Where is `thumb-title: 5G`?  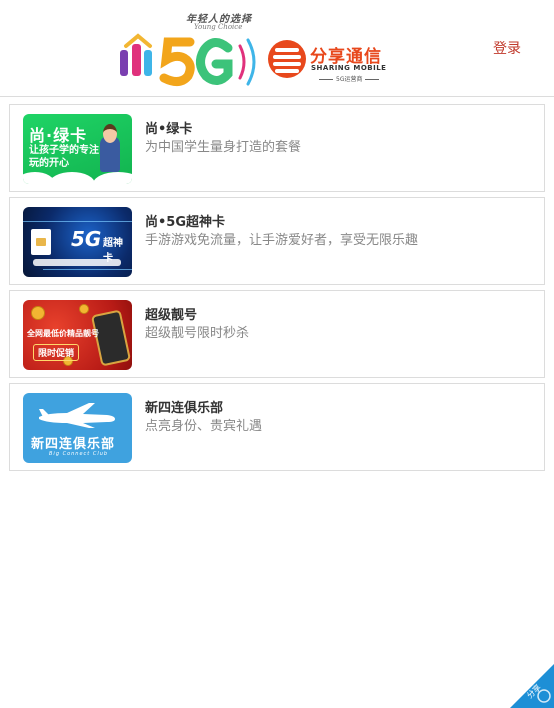 thumb-title: 5G is located at coordinates (86, 239).